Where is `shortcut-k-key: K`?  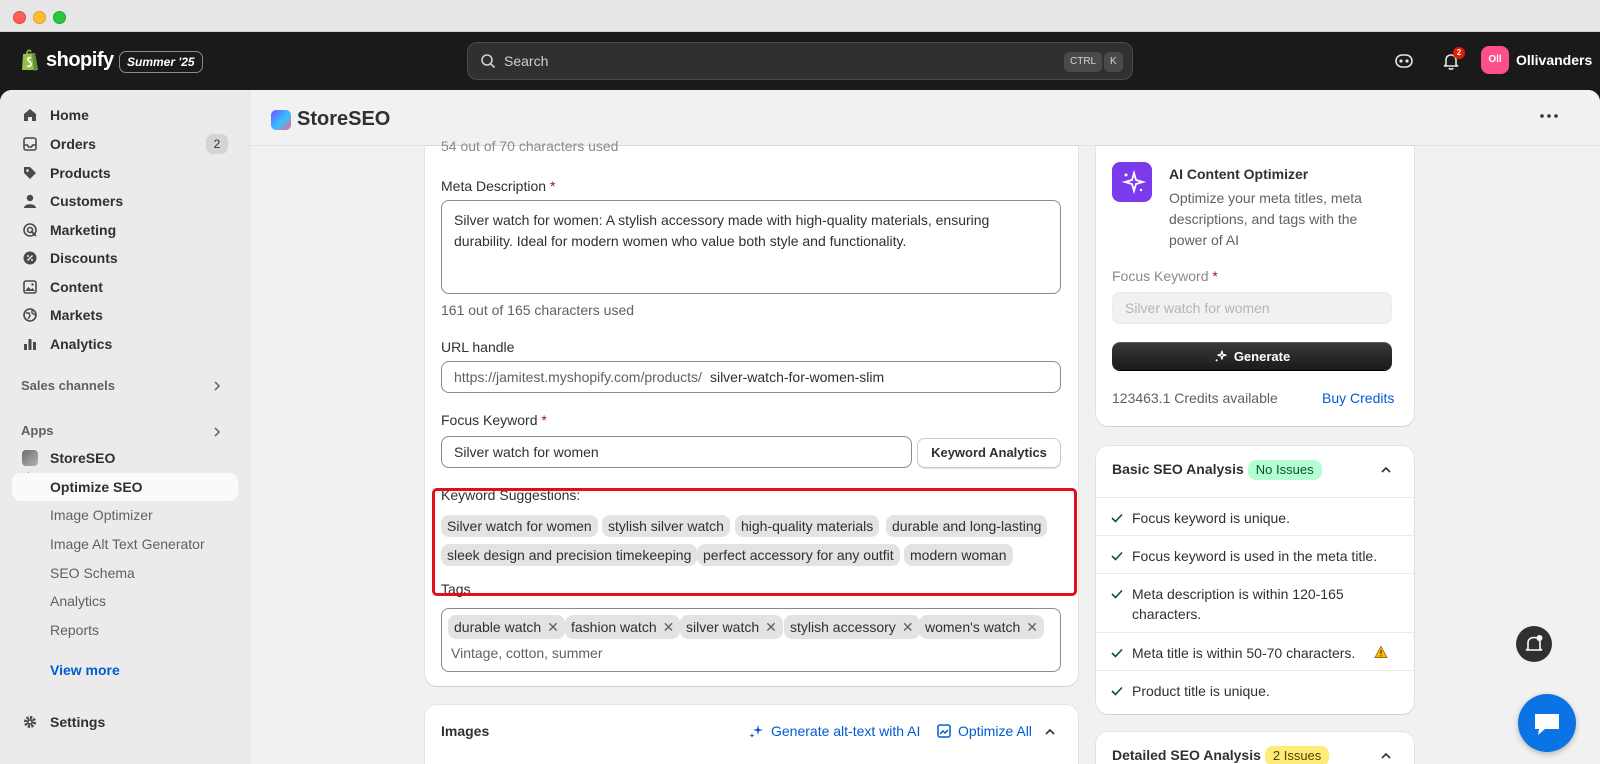 shortcut-k-key: K is located at coordinates (1113, 62).